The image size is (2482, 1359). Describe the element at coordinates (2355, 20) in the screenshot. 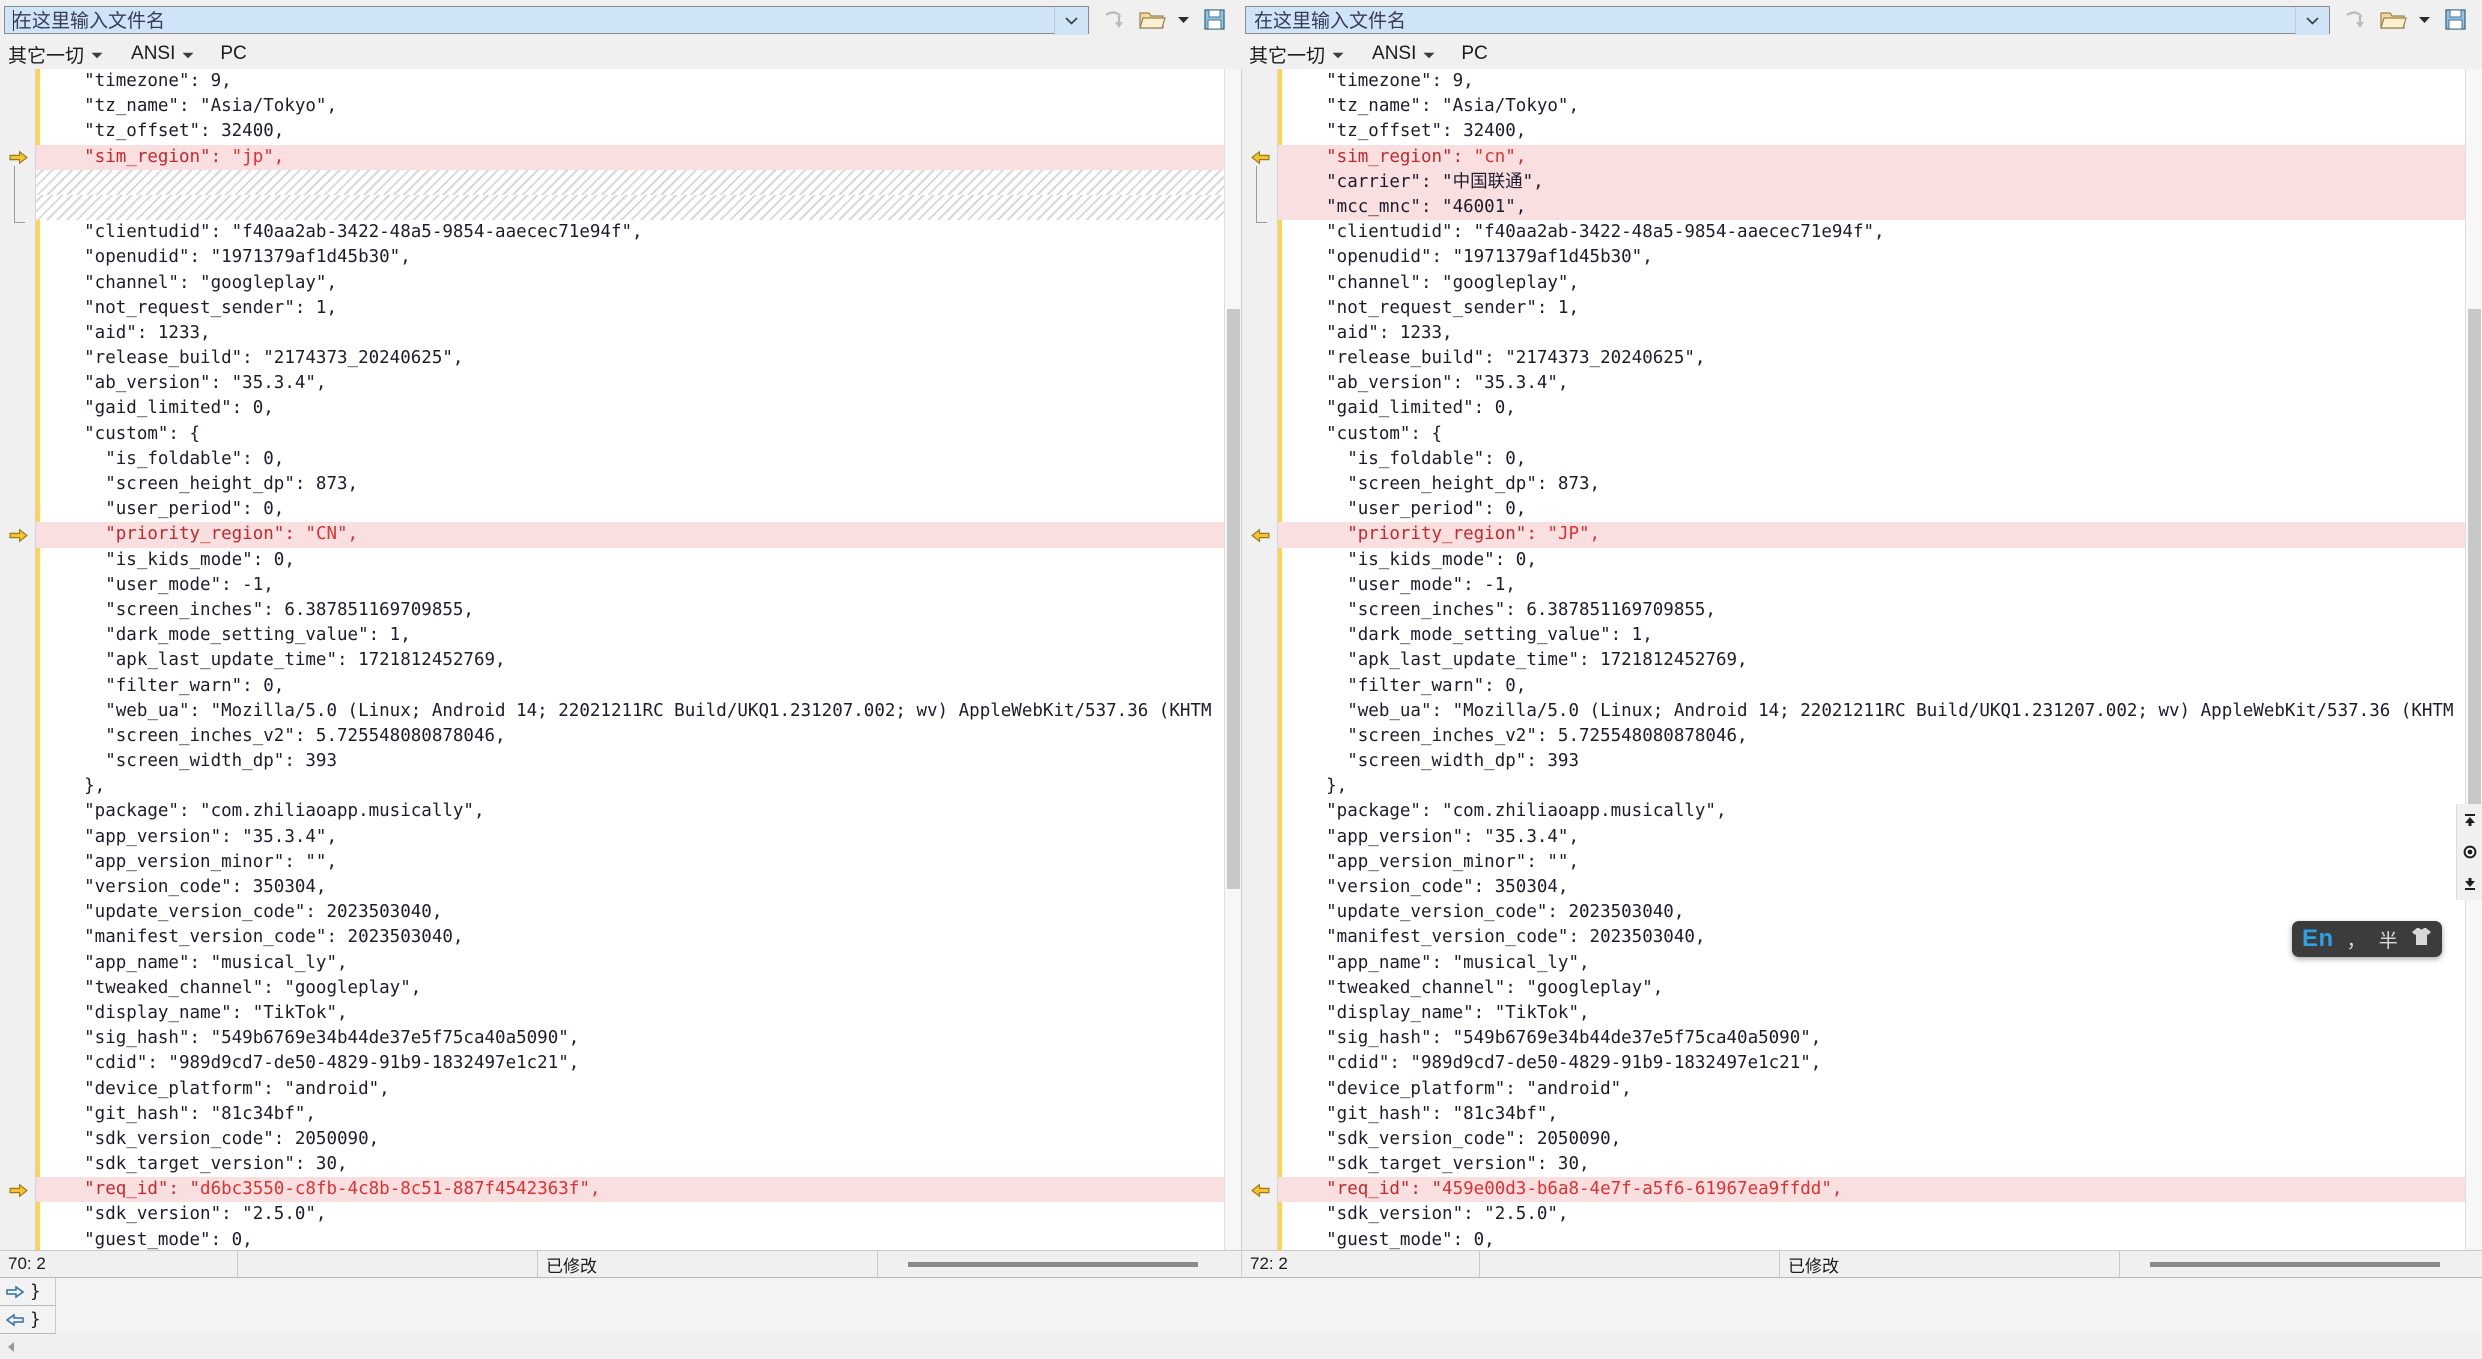

I see `right-refresh-icon` at that location.